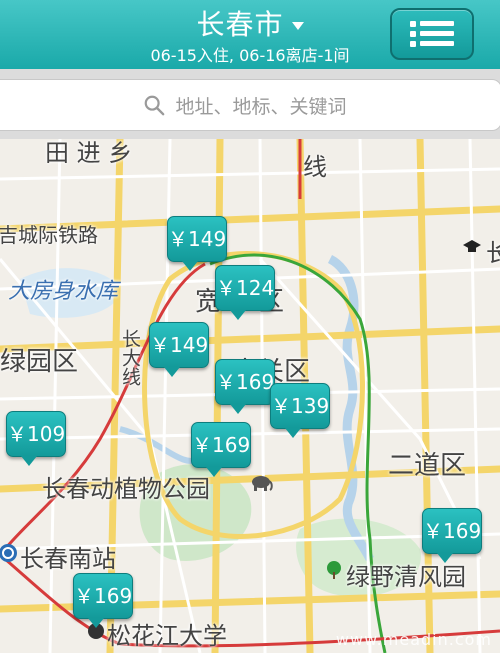  I want to click on map-label-lvyuan: 绿园区, so click(39, 362).